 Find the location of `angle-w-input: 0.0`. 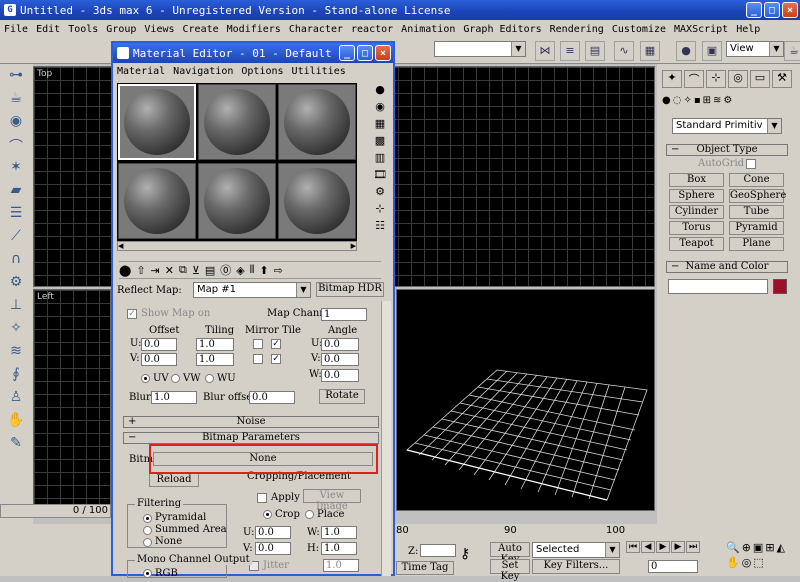

angle-w-input: 0.0 is located at coordinates (340, 375).